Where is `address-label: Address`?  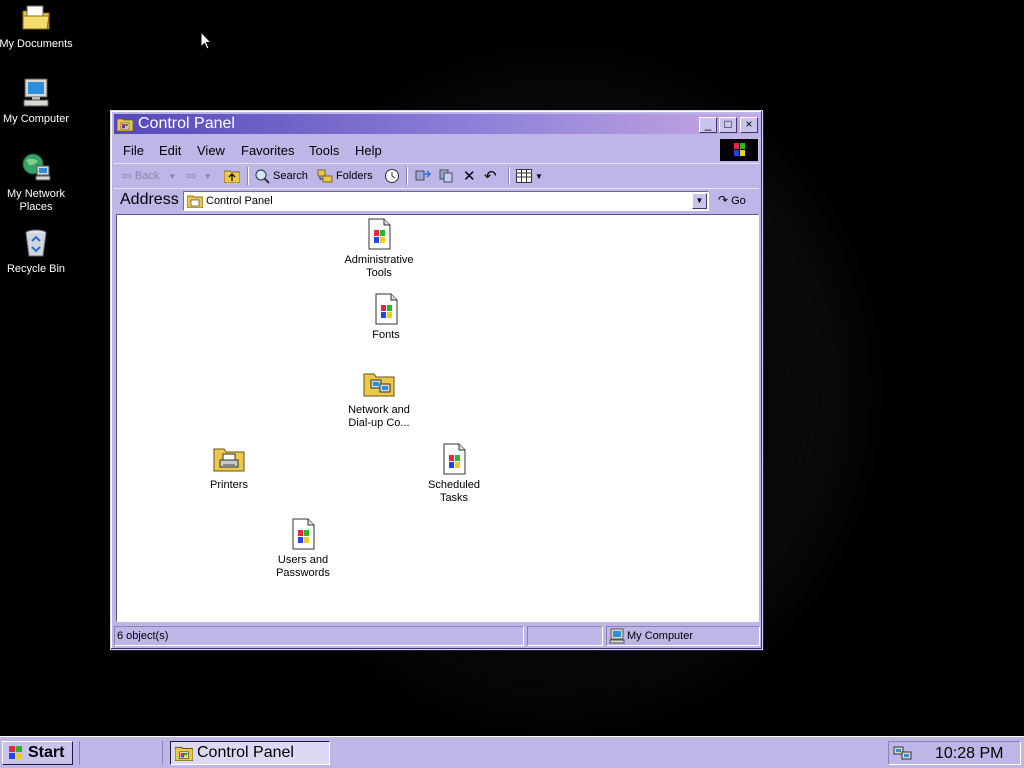 address-label: Address is located at coordinates (149, 199).